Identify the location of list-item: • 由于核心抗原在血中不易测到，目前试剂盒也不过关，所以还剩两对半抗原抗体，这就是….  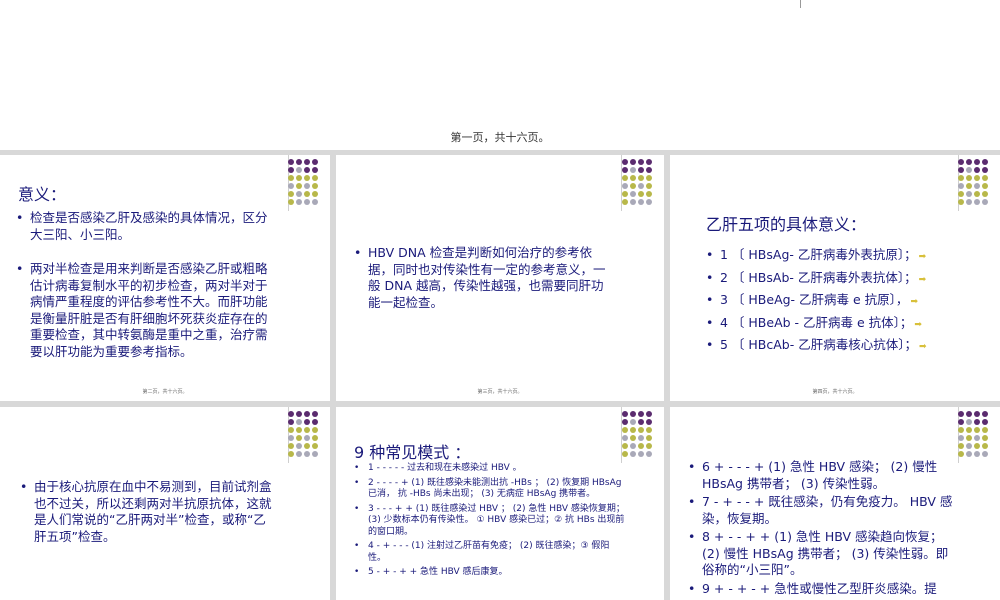
(146, 511).